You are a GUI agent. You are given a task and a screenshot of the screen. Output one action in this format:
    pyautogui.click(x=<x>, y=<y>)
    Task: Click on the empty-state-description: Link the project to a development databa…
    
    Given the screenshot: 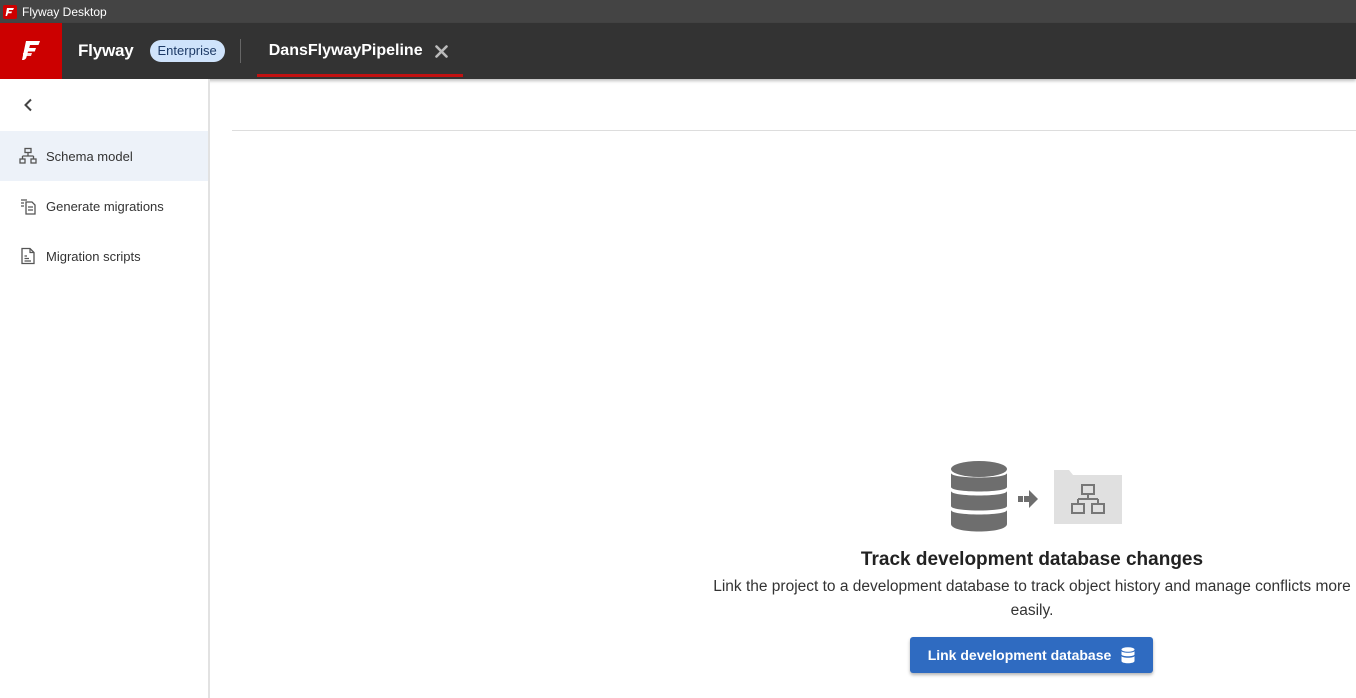 What is the action you would take?
    pyautogui.click(x=1032, y=598)
    